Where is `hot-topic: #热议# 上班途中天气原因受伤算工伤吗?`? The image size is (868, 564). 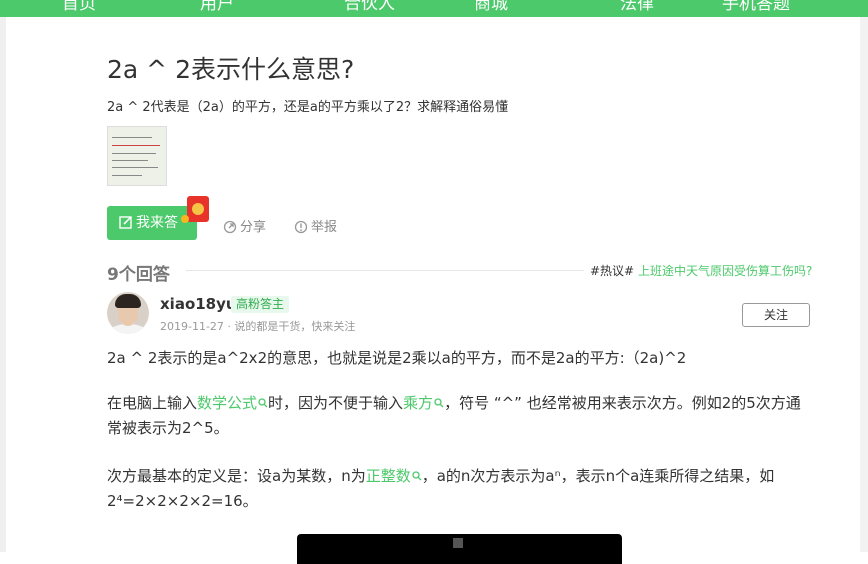 hot-topic: #热议# 上班途中天气原因受伤算工伤吗? is located at coordinates (701, 270).